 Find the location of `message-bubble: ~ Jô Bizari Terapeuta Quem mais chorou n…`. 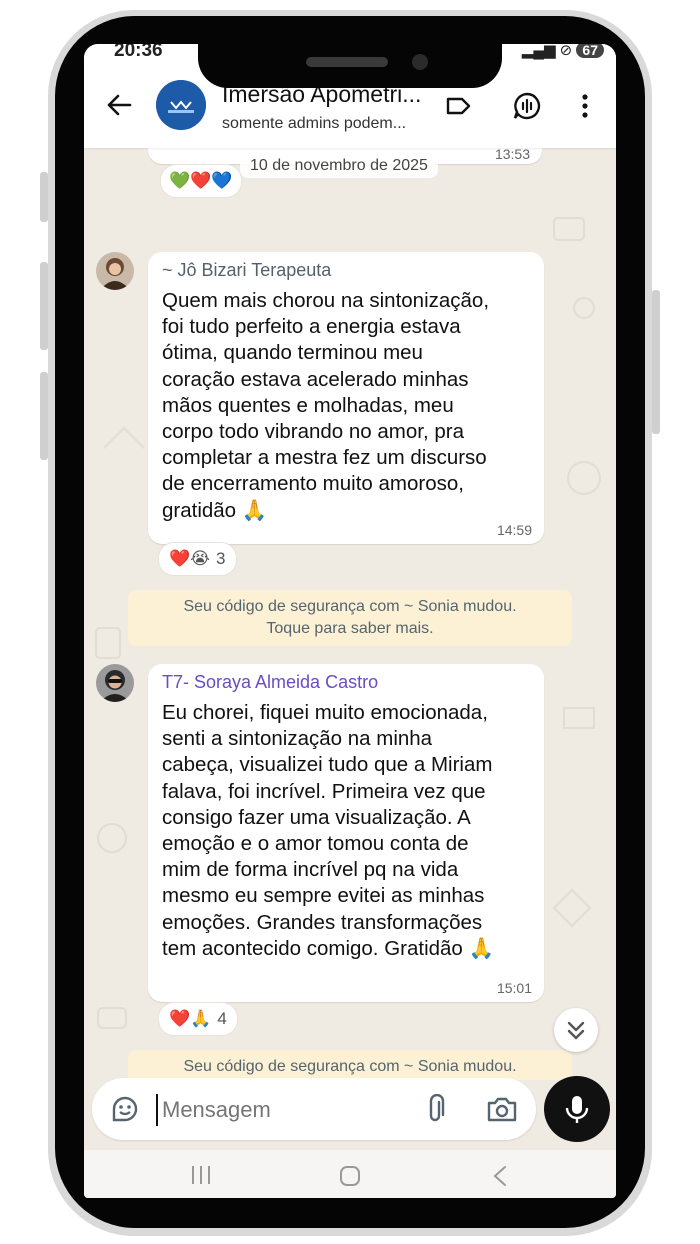

message-bubble: ~ Jô Bizari Terapeuta Quem mais chorou n… is located at coordinates (346, 398).